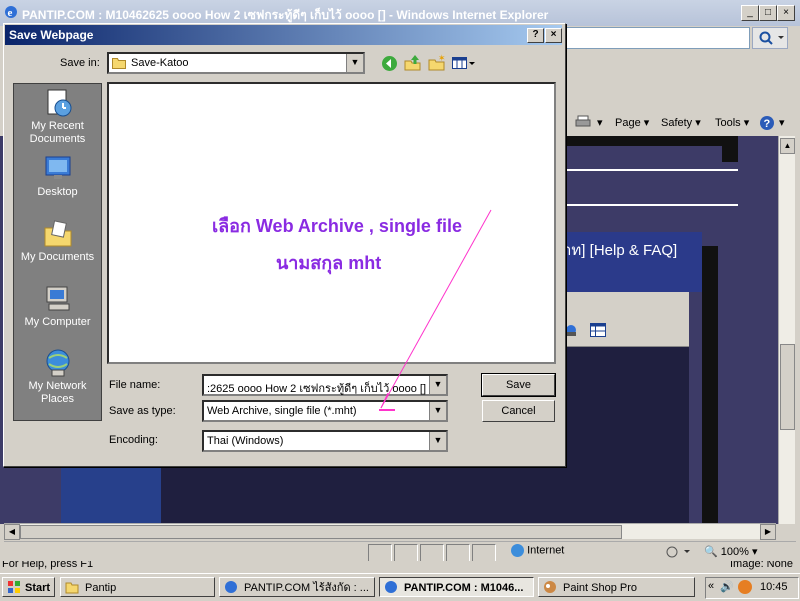  I want to click on horizontal-scrollbar: ◀ ▶, so click(390, 531).